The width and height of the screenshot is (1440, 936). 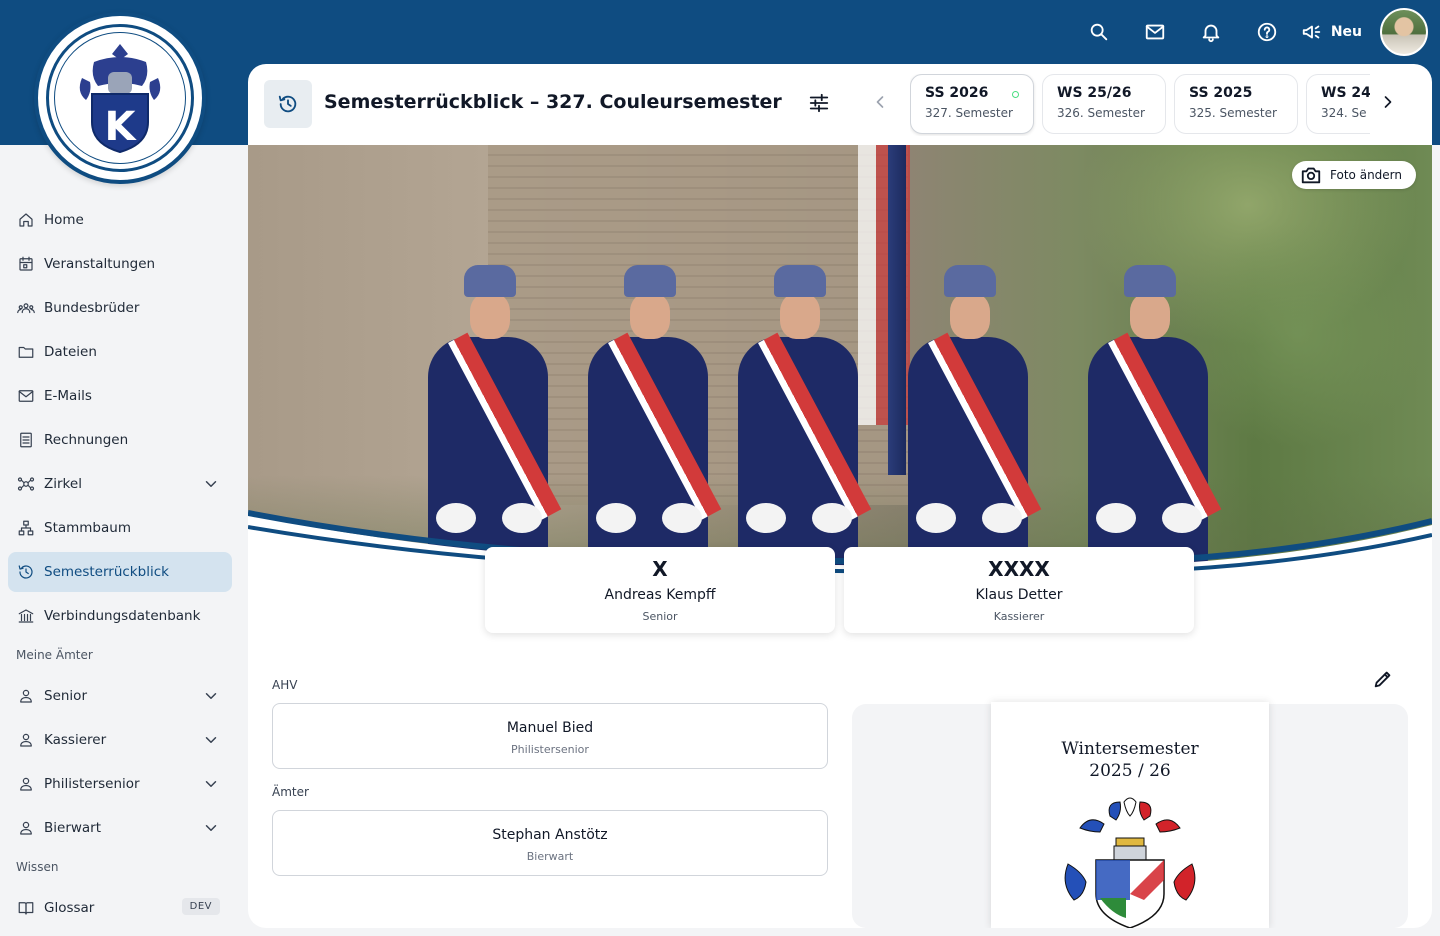 I want to click on sidebar-item-semesterrueckblick: Semesterrückblick, so click(x=120, y=572).